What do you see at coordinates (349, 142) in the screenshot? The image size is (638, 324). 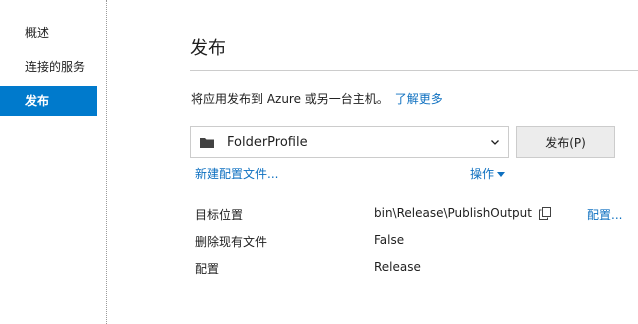 I see `profile-dropdown: FolderProfile` at bounding box center [349, 142].